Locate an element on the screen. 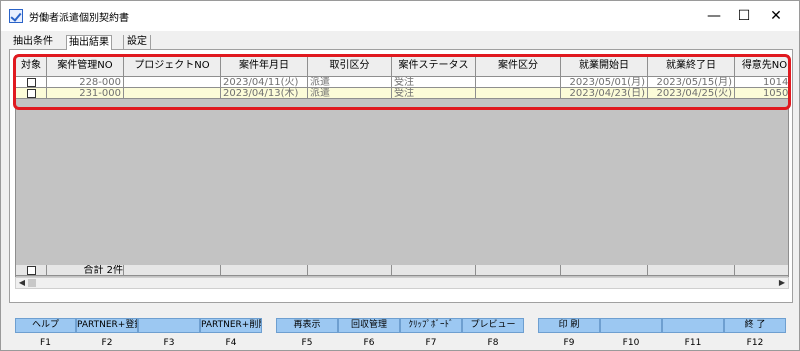  f1-label: F1 is located at coordinates (45, 343).